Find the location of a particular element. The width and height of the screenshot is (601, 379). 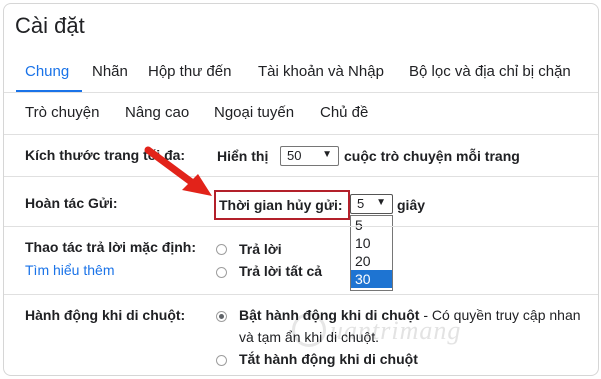

reply-default-label: Thao tác trả lời mặc định: is located at coordinates (110, 247).